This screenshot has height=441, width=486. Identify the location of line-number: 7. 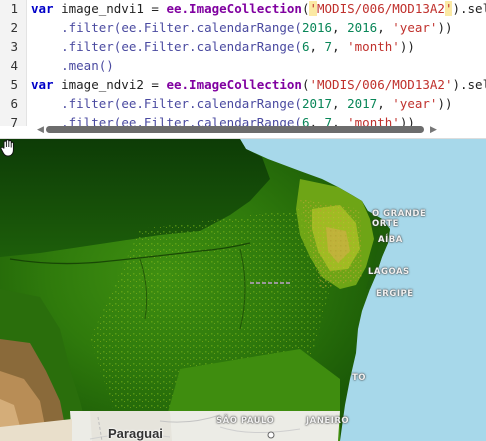
(14, 122).